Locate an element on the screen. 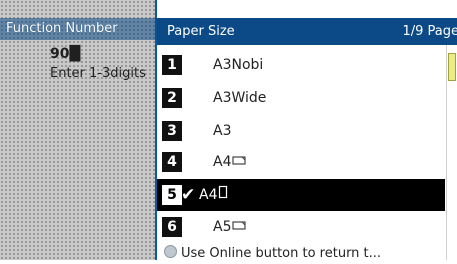 This screenshot has width=457, height=264. item-label: A5 is located at coordinates (230, 227).